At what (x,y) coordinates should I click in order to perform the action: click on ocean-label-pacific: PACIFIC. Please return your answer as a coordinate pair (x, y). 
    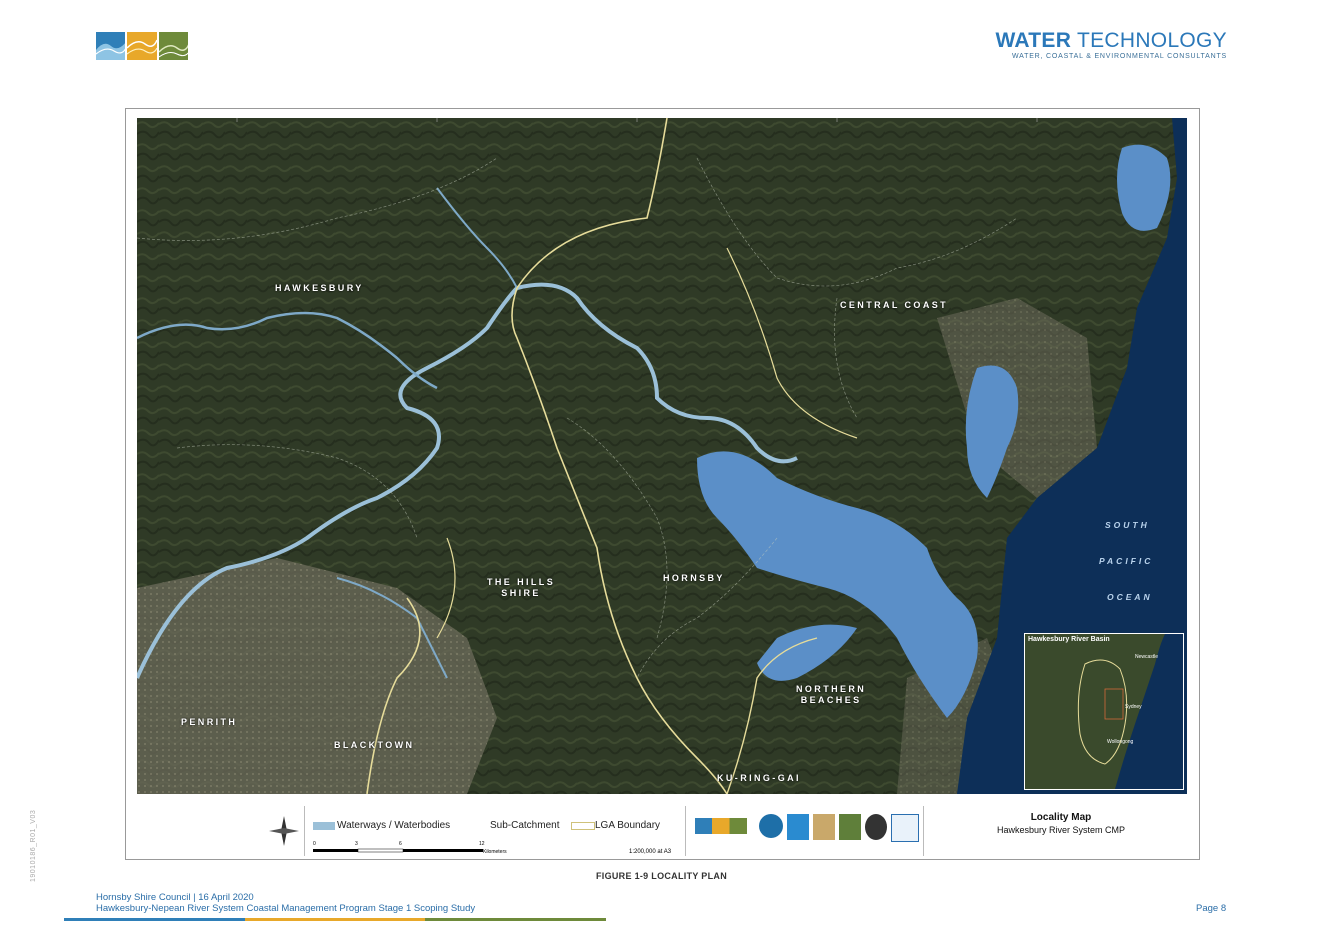
    Looking at the image, I should click on (1126, 561).